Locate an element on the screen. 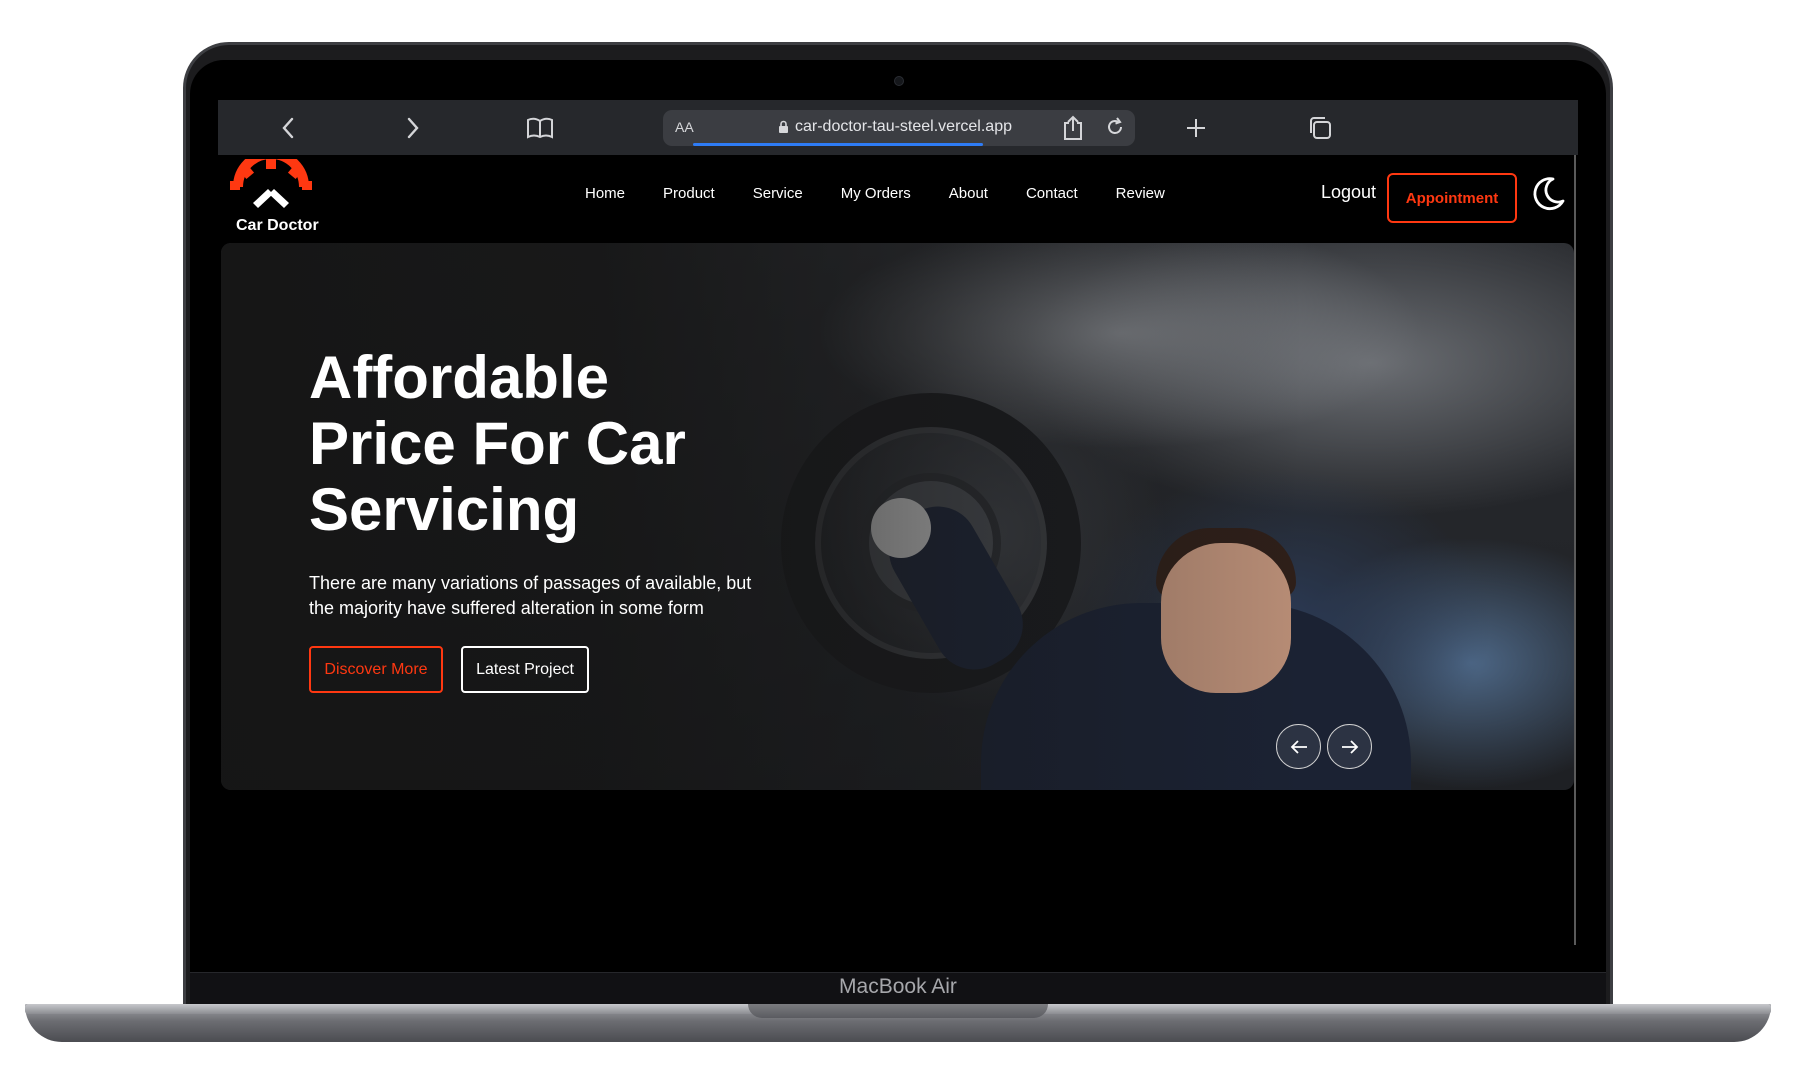 This screenshot has height=1083, width=1801. hero-title: Affordable Price For Car Servicing is located at coordinates (589, 444).